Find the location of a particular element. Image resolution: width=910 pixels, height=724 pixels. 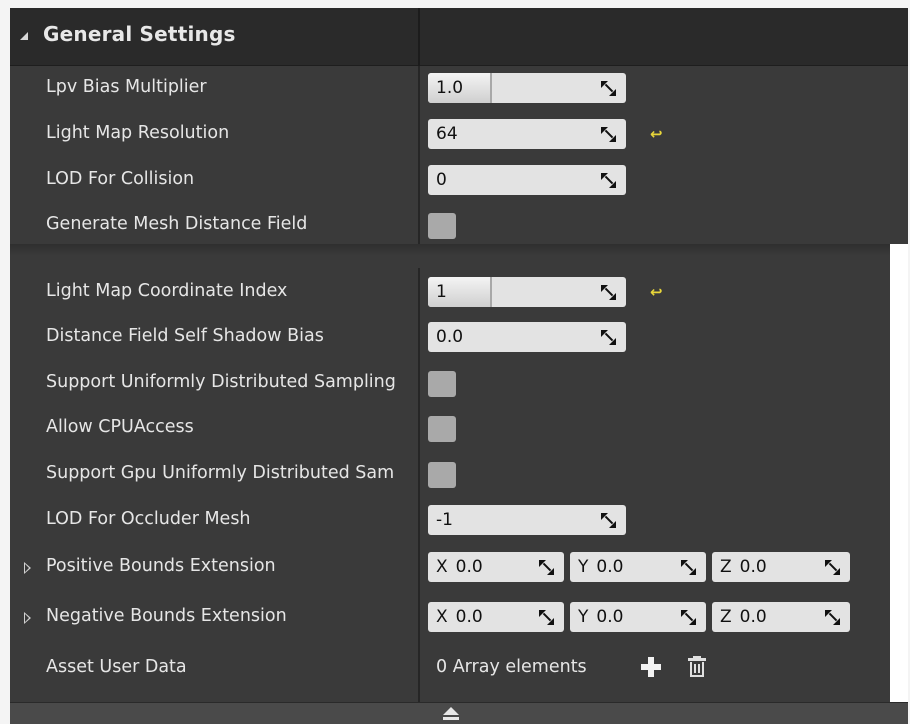

field-value: 1 is located at coordinates (441, 292).